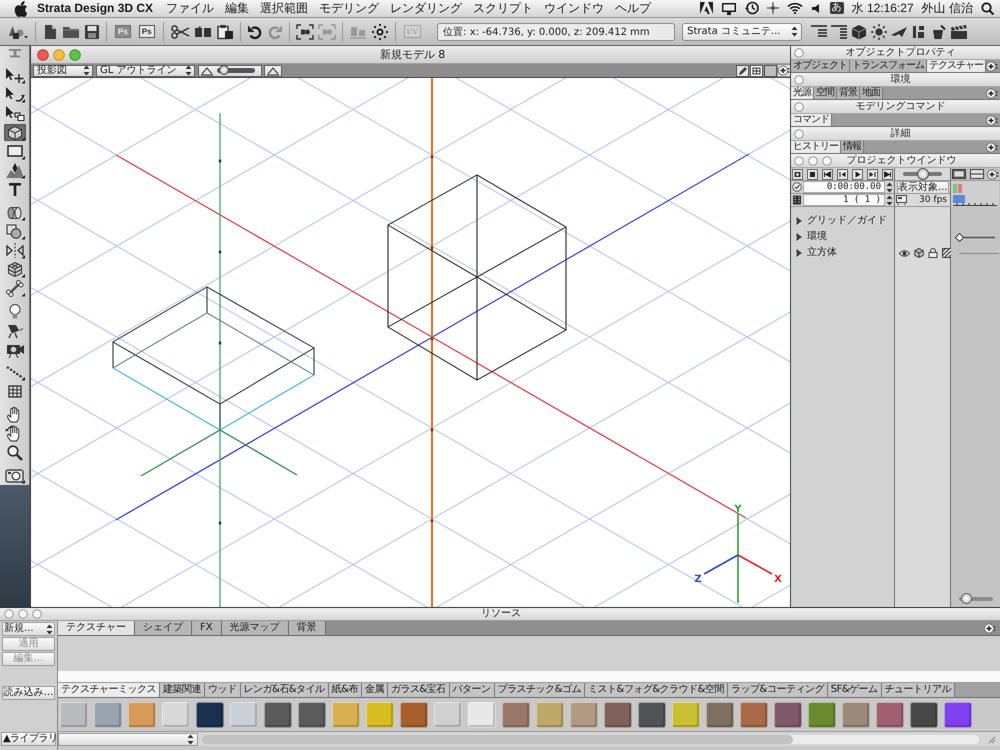 The width and height of the screenshot is (1000, 750). Describe the element at coordinates (991, 739) in the screenshot. I see `resize-grip-icon` at that location.